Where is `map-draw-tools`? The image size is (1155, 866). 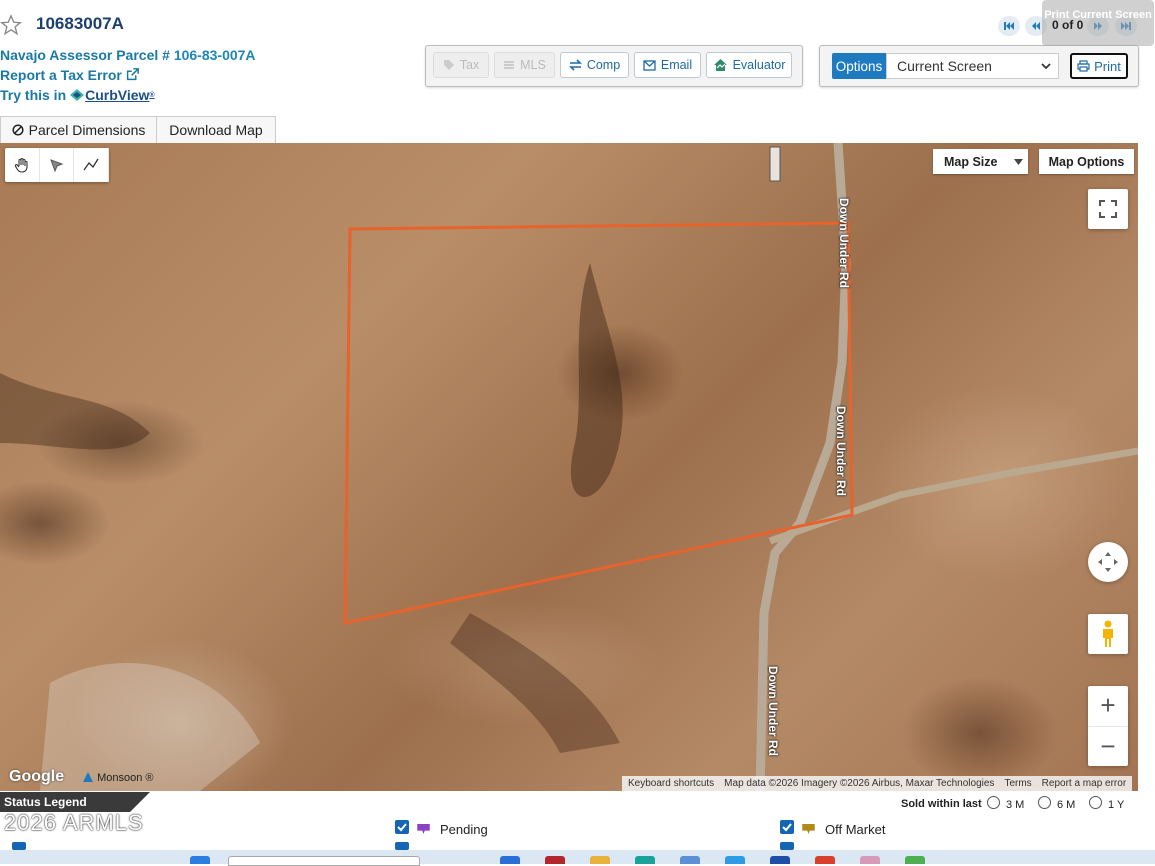 map-draw-tools is located at coordinates (57, 165).